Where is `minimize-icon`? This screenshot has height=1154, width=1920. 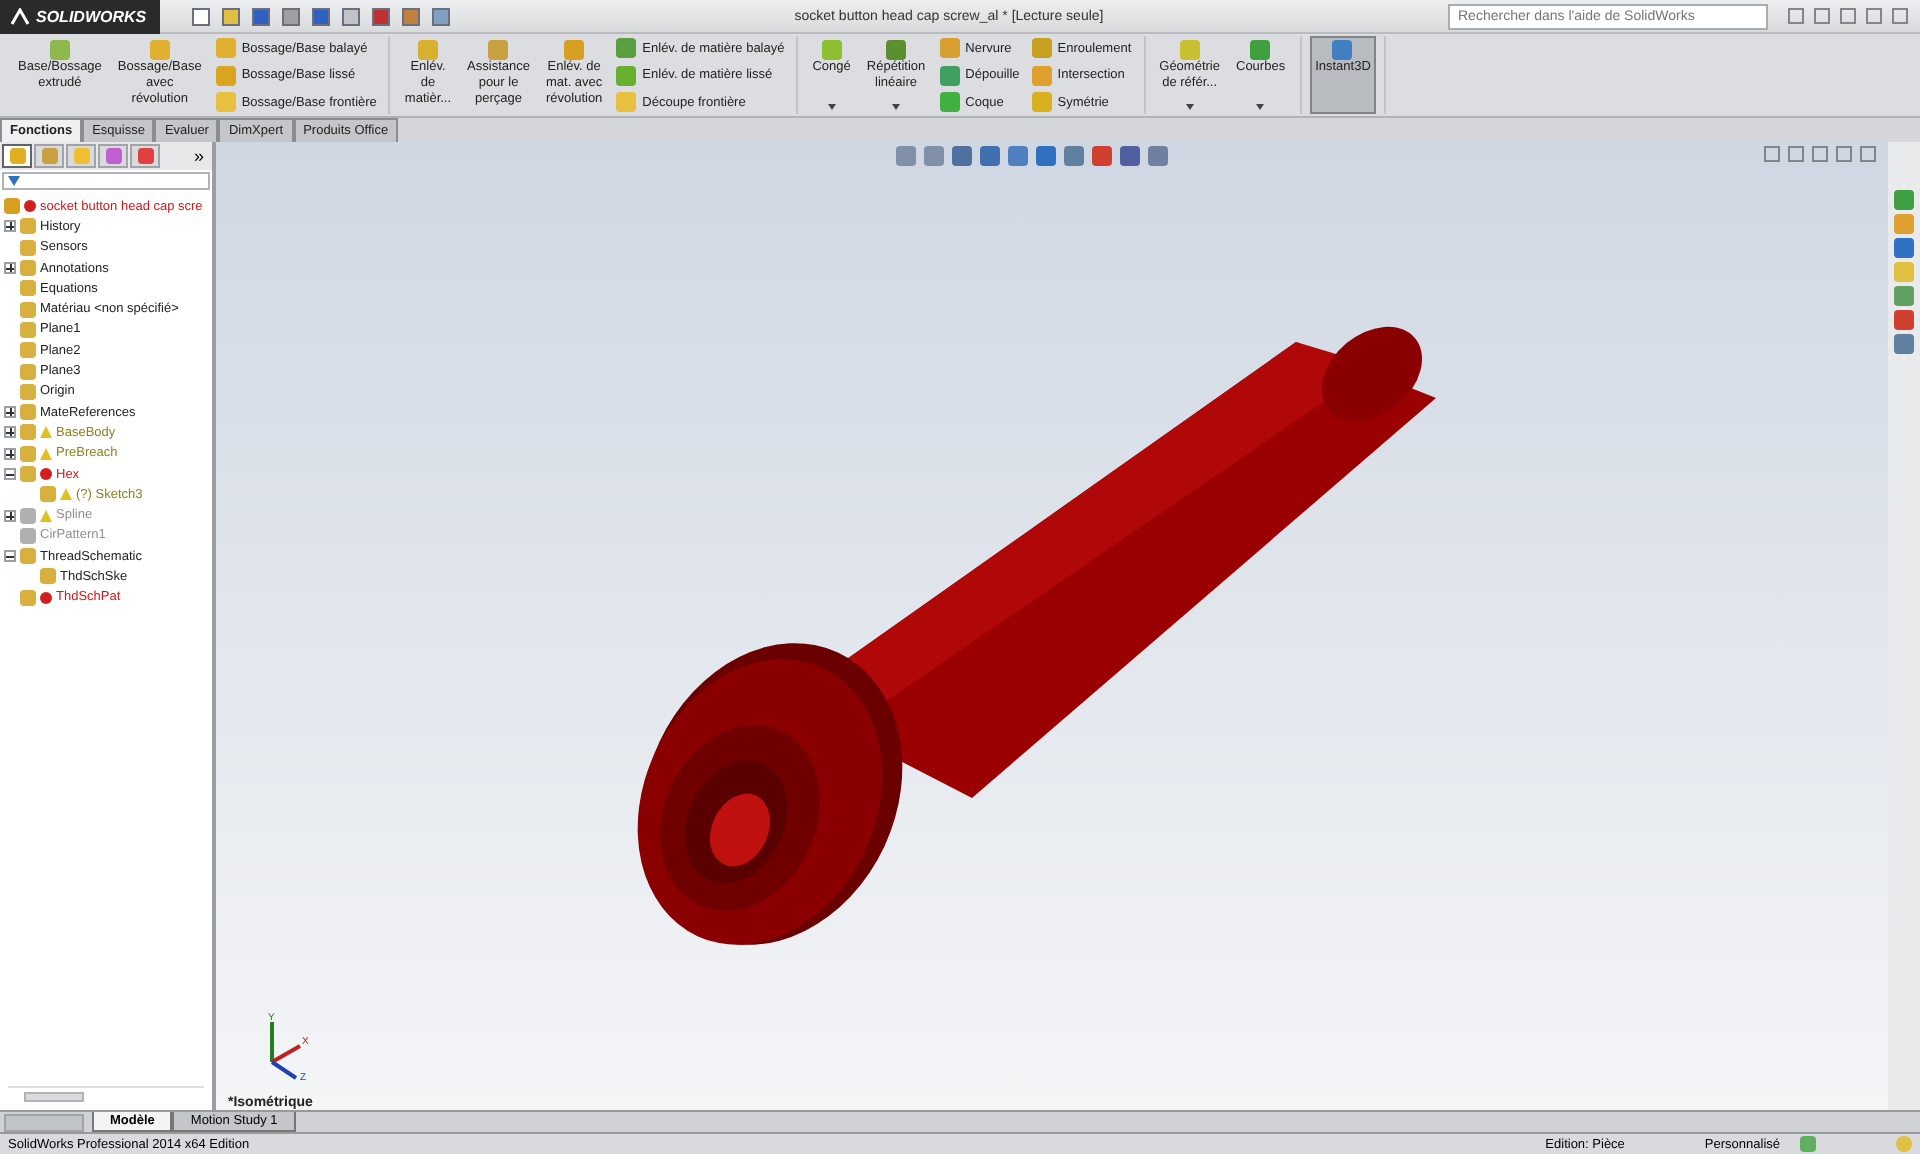 minimize-icon is located at coordinates (1822, 16).